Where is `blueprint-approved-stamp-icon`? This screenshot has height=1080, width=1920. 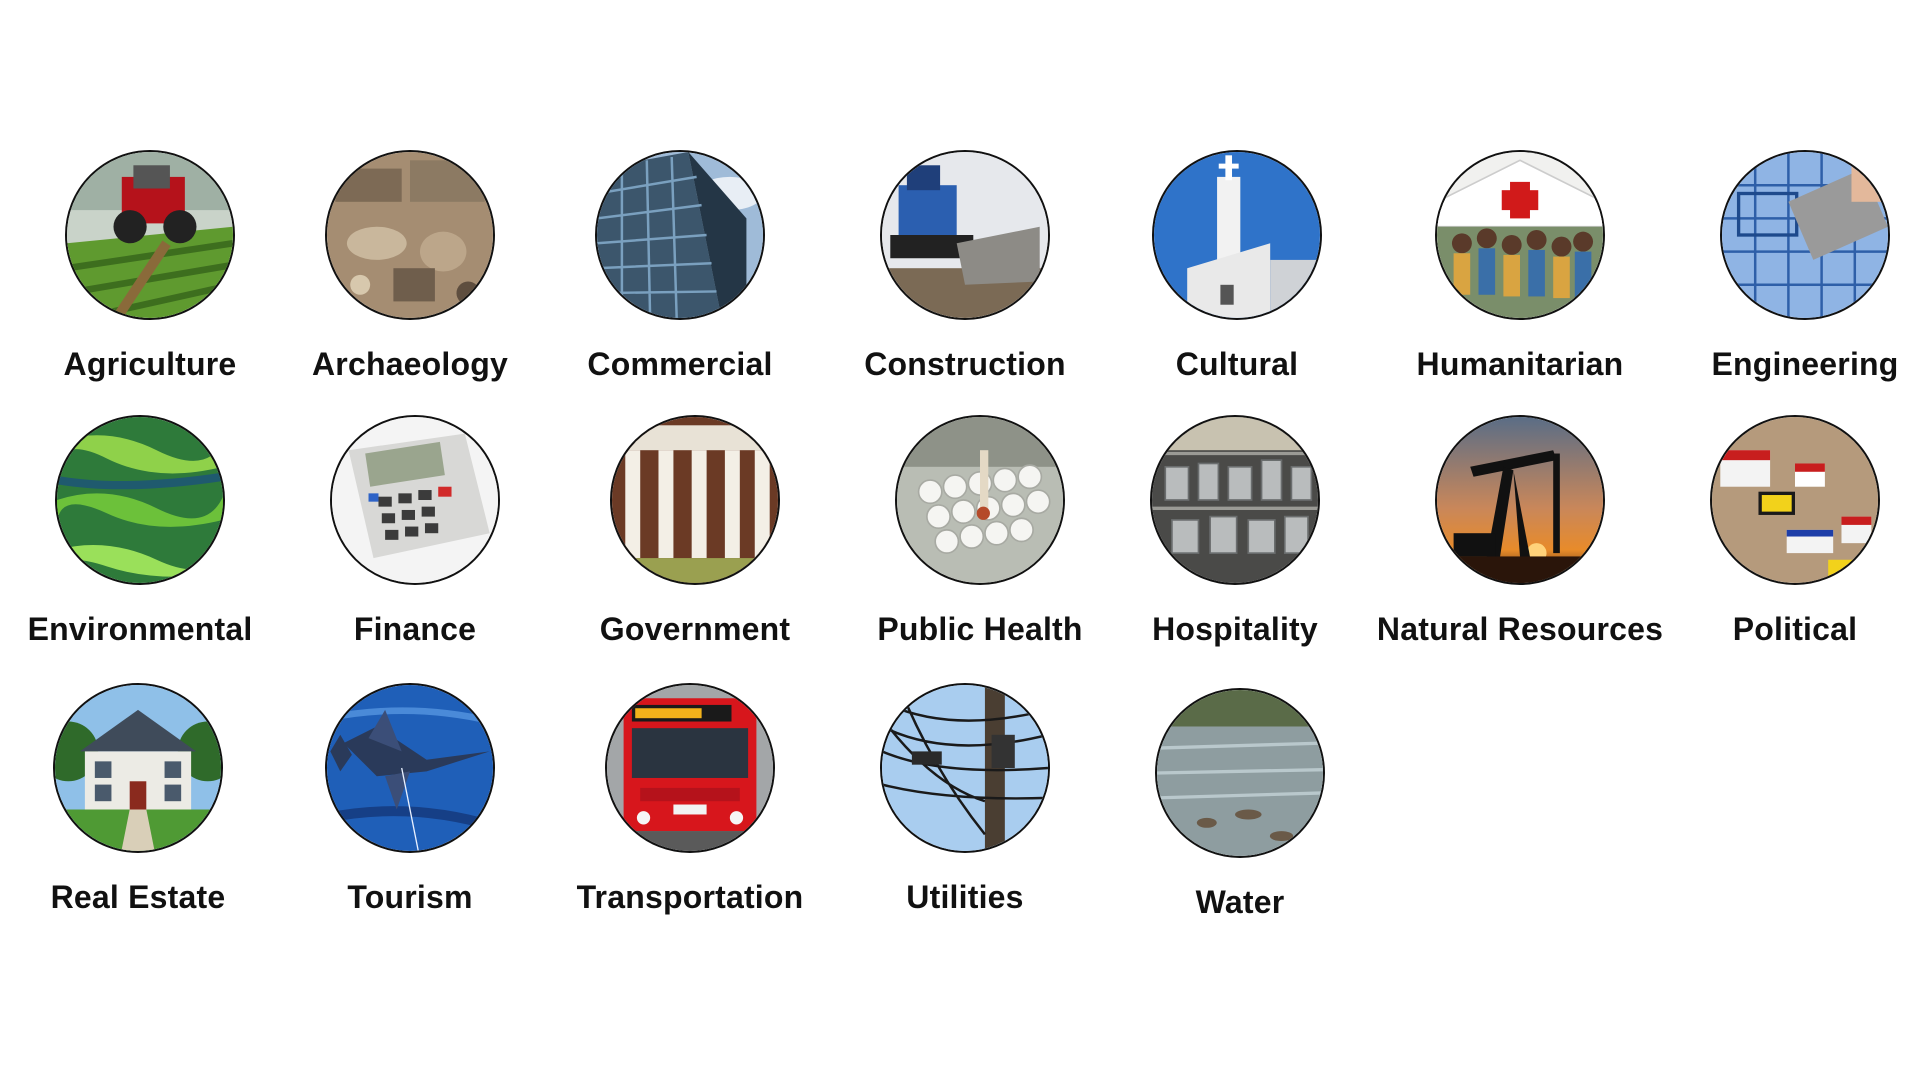
blueprint-approved-stamp-icon is located at coordinates (1805, 235).